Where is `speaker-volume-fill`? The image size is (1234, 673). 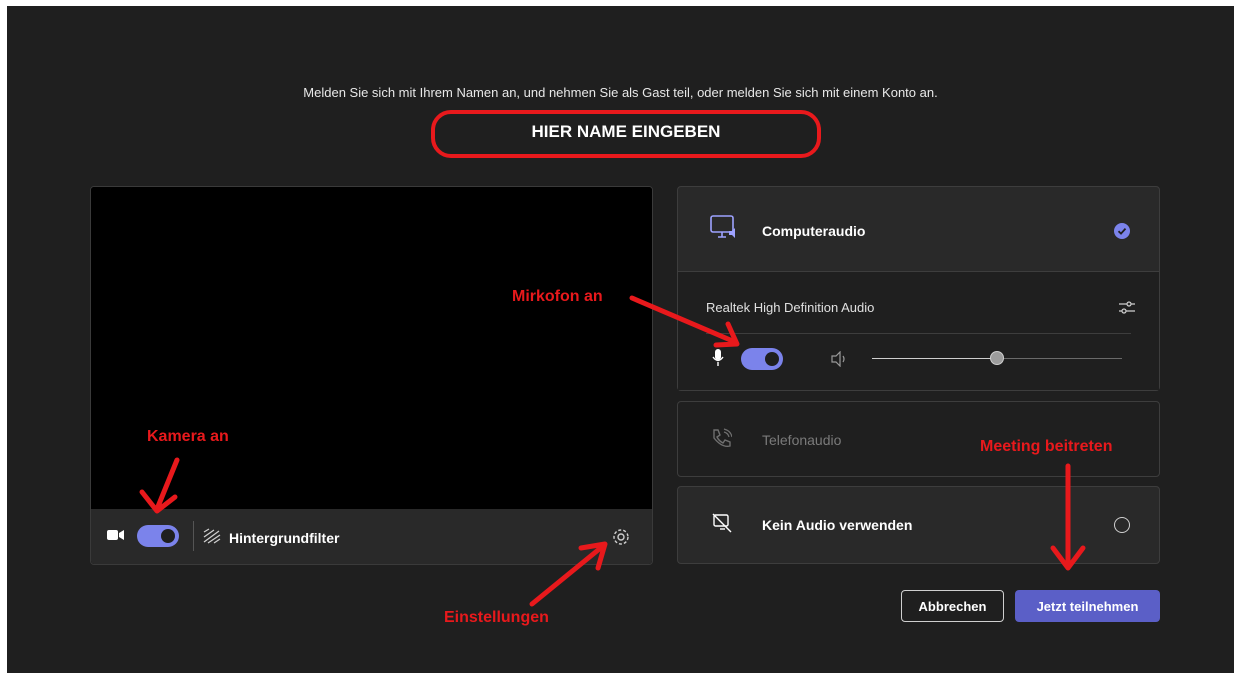 speaker-volume-fill is located at coordinates (934, 358).